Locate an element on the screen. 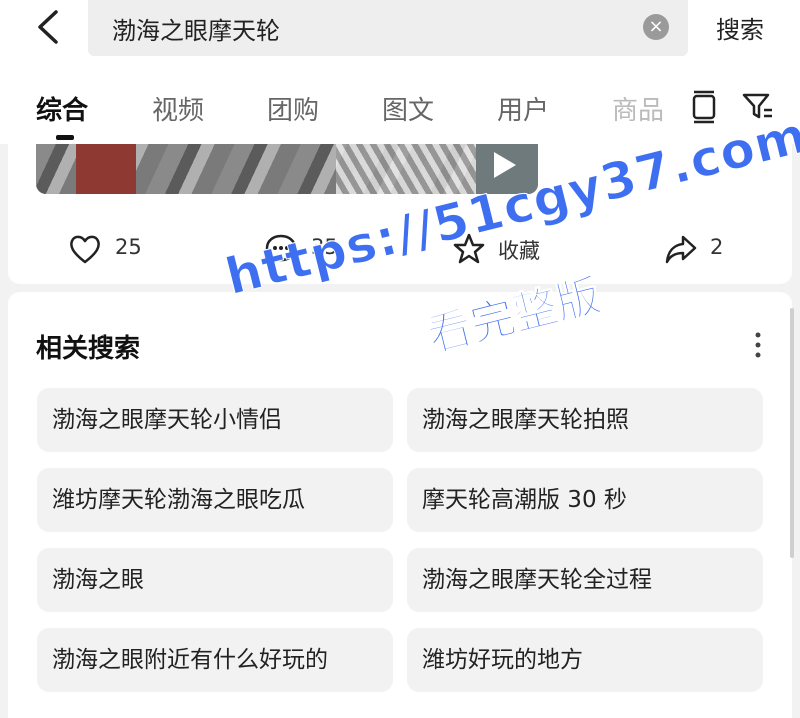 The height and width of the screenshot is (718, 800). related-search-item: 渤海之眼摩天轮小情侣 is located at coordinates (215, 420).